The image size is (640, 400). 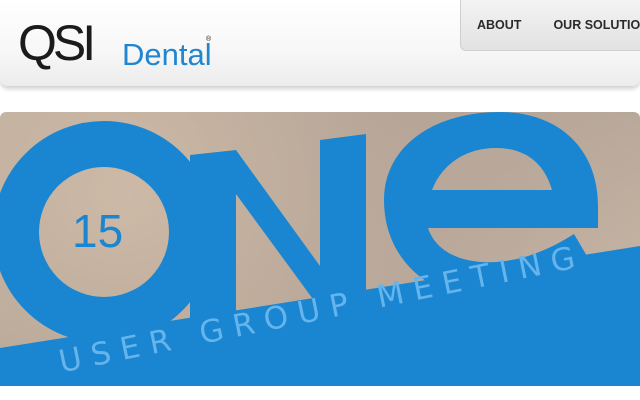 I want to click on logo-primary-text: QSI, so click(x=57, y=43).